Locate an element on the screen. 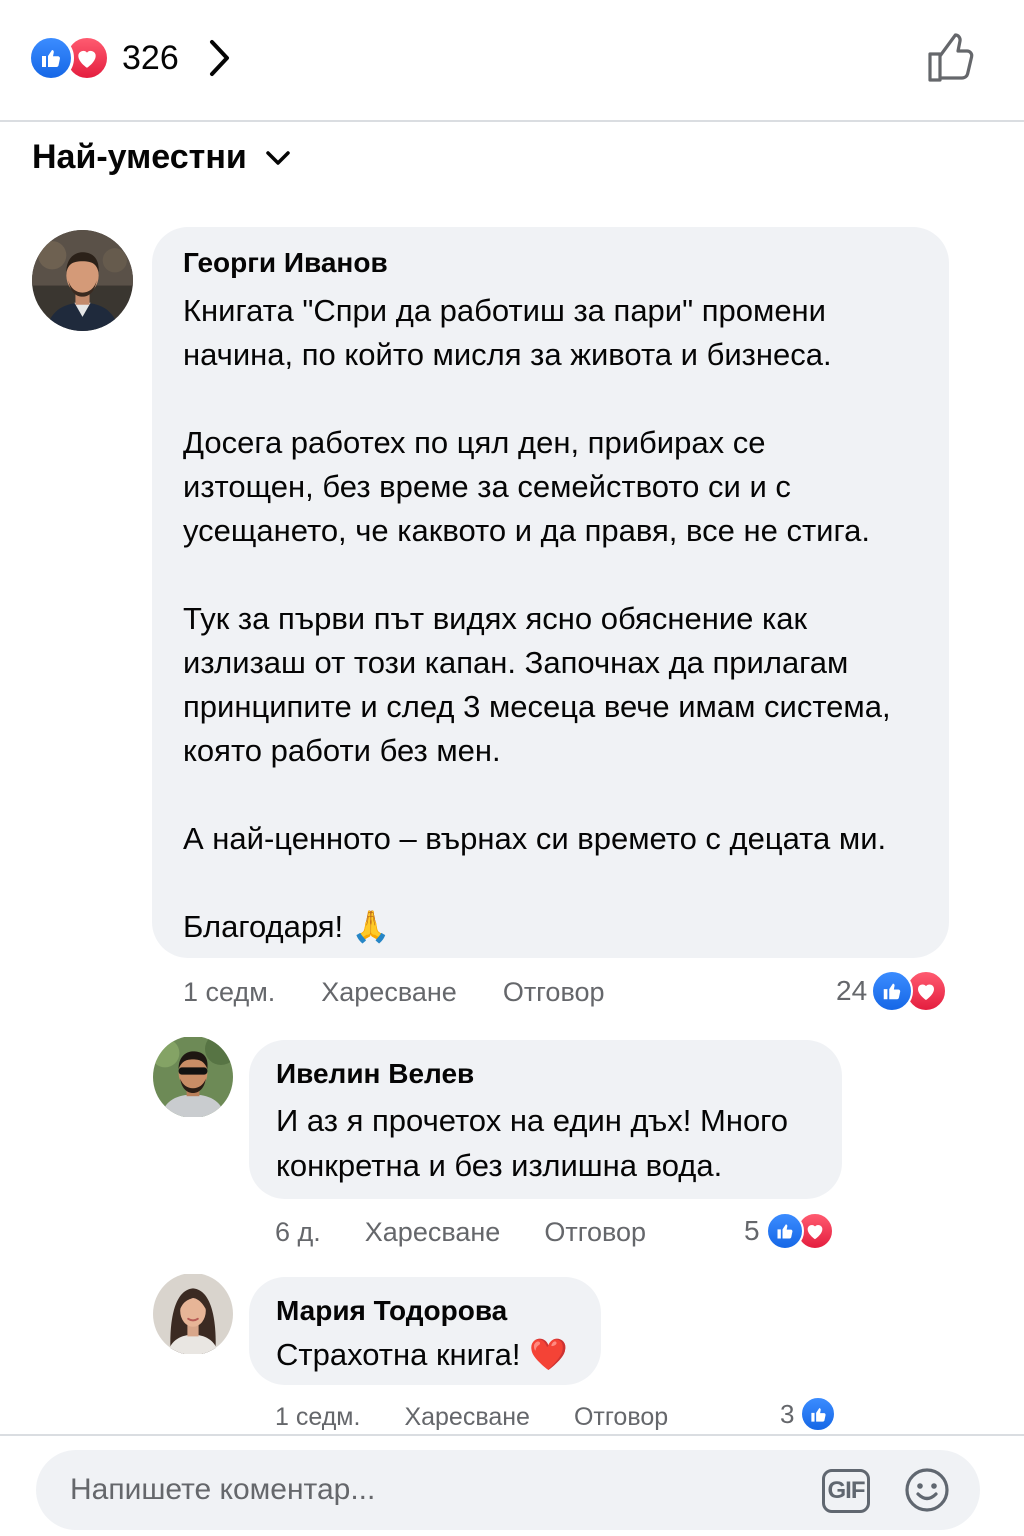 This screenshot has width=1024, height=1536. comment-author: Георги Иванов is located at coordinates (285, 263).